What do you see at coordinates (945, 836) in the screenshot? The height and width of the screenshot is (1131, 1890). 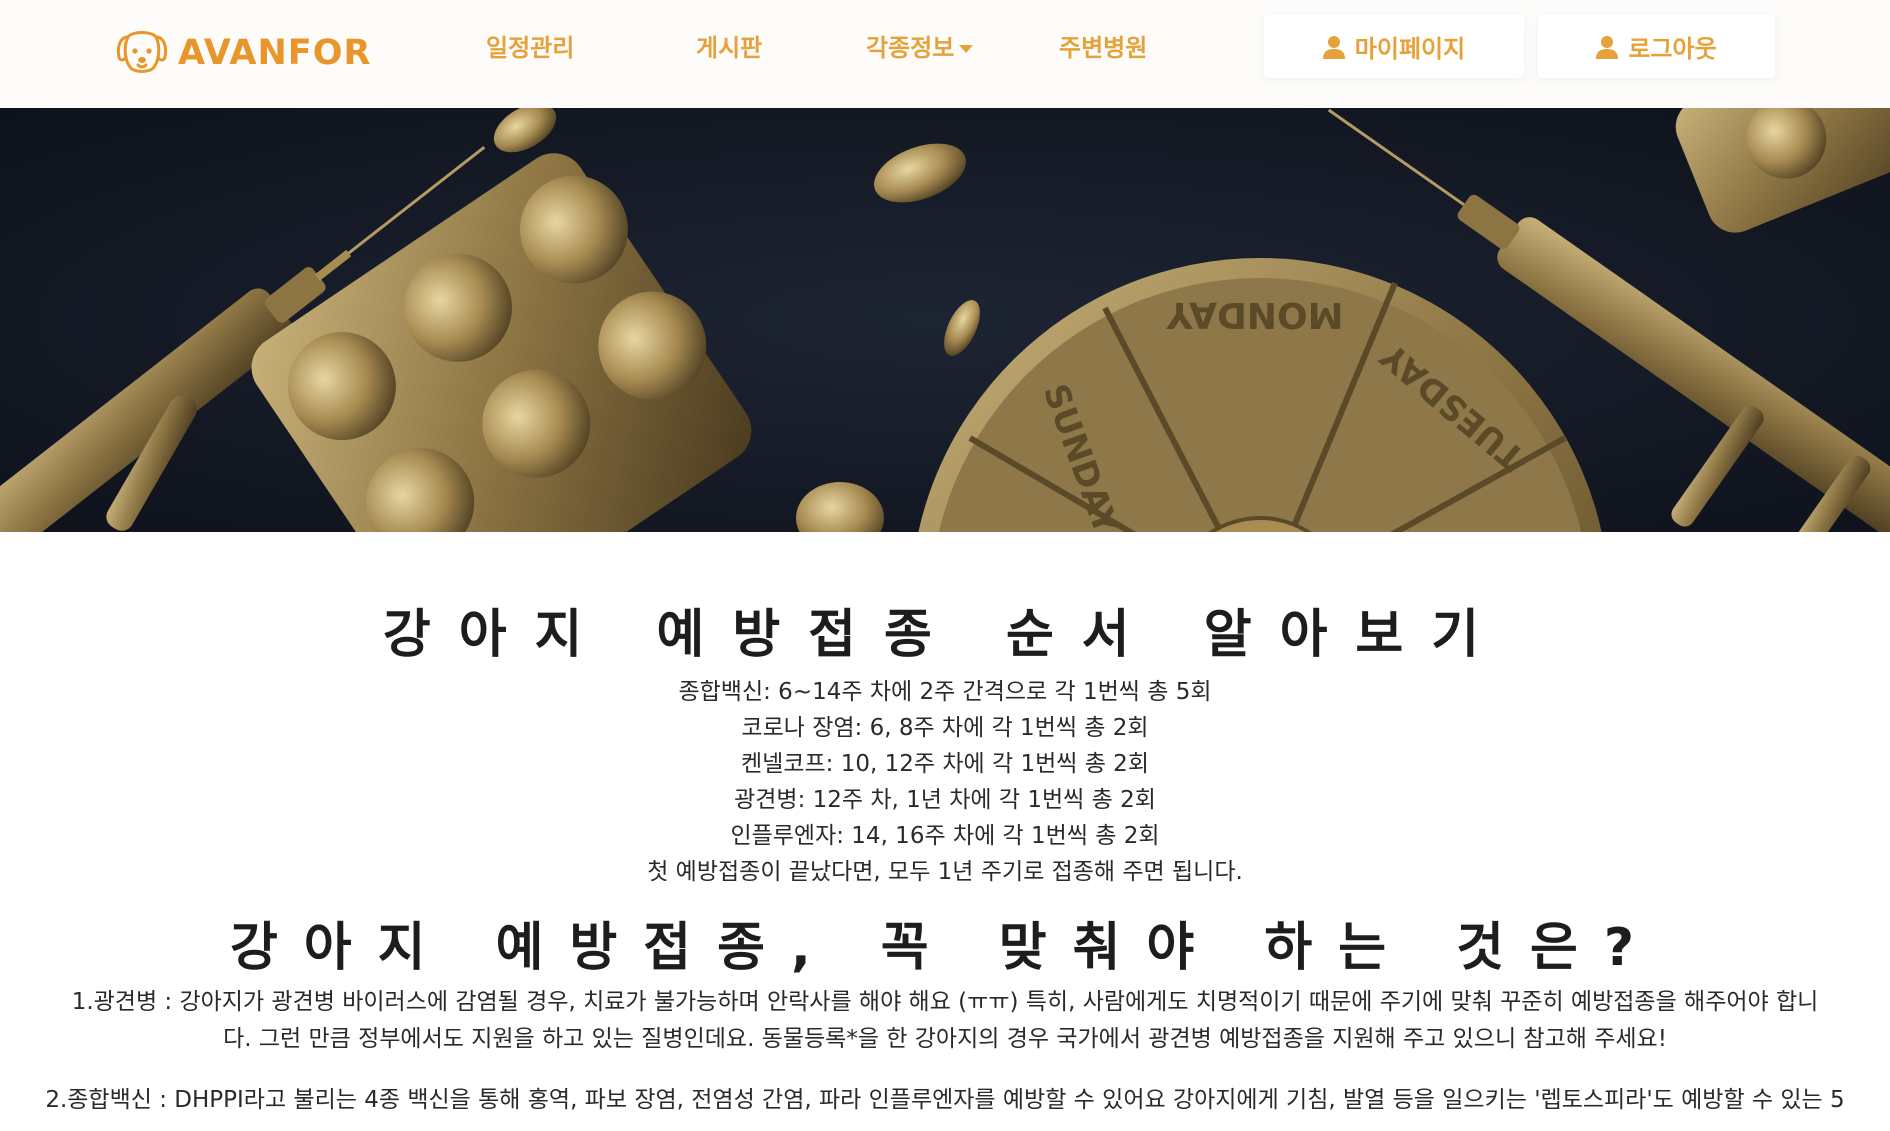 I see `schedule-line: 인플루엔자: 14, 16주 차에 각 1번씩 총 2회` at bounding box center [945, 836].